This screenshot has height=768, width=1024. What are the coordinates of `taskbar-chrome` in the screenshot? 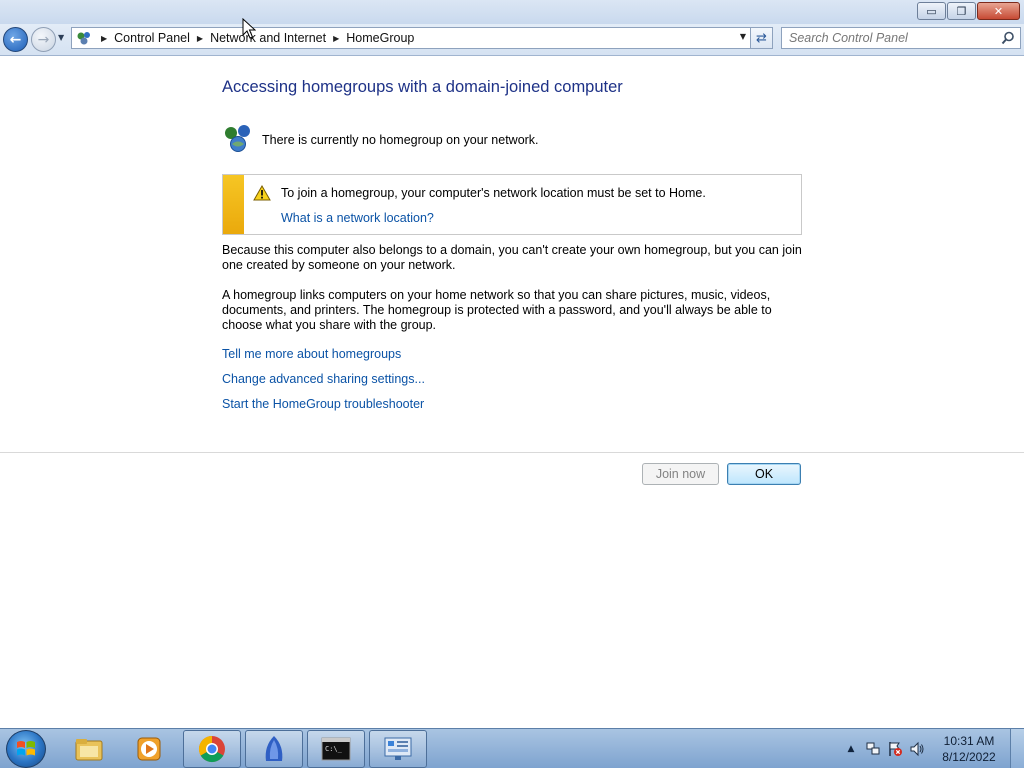 It's located at (212, 749).